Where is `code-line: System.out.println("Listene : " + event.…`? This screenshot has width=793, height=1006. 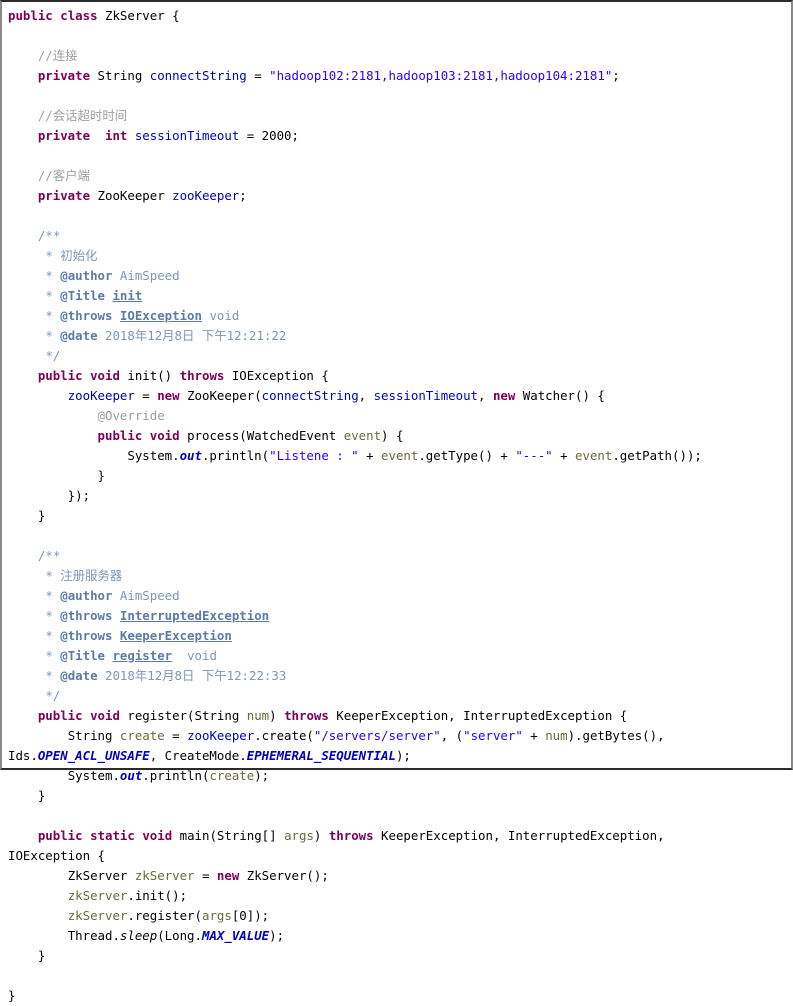
code-line: System.out.println("Listene : " + event.… is located at coordinates (399, 456).